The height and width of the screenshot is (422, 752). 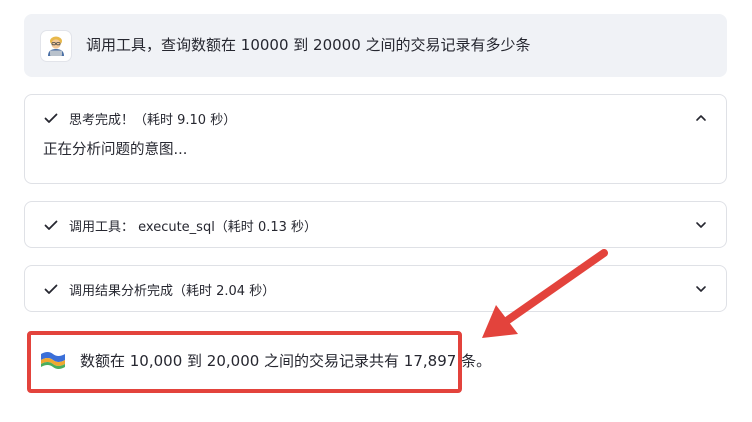 What do you see at coordinates (56, 45) in the screenshot?
I see `technologist-avatar-icon` at bounding box center [56, 45].